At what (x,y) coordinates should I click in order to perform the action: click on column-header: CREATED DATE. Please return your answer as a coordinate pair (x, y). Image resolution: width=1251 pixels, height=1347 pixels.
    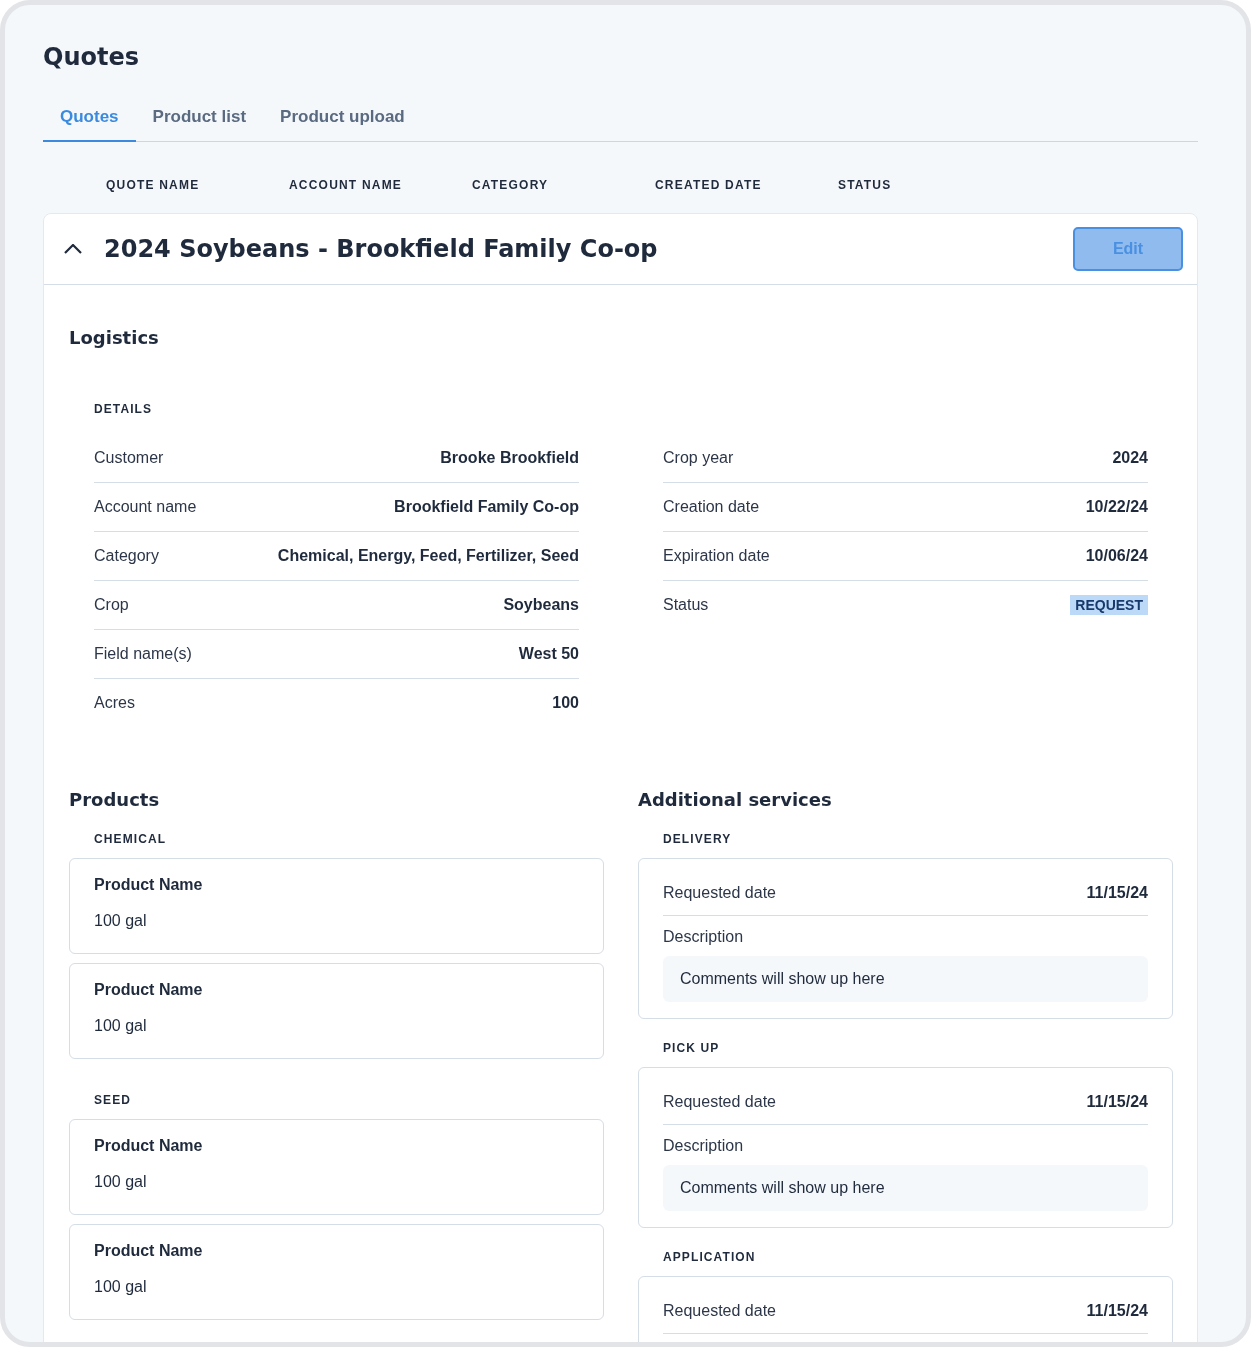
    Looking at the image, I should click on (709, 185).